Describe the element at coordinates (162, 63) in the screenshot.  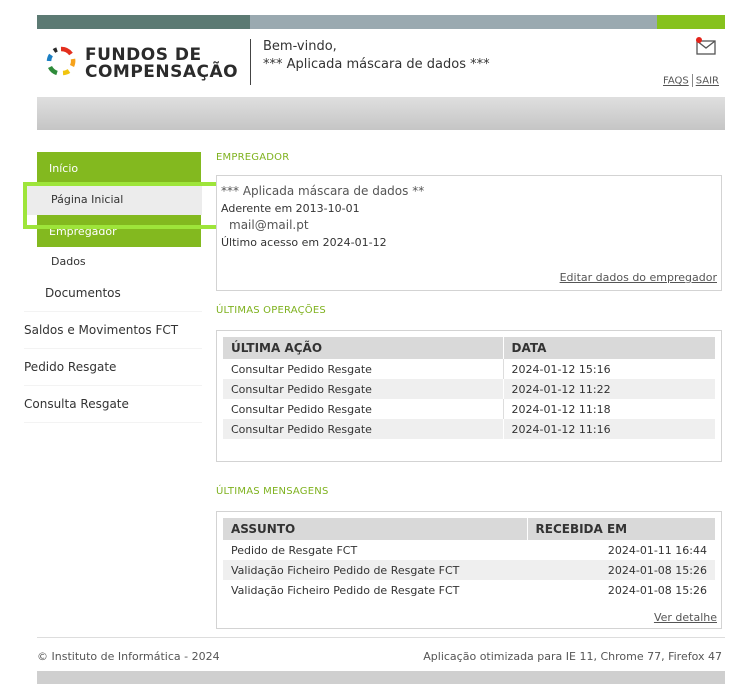
I see `logo-text: FUNDOS DE COMPENSAÇÃO` at that location.